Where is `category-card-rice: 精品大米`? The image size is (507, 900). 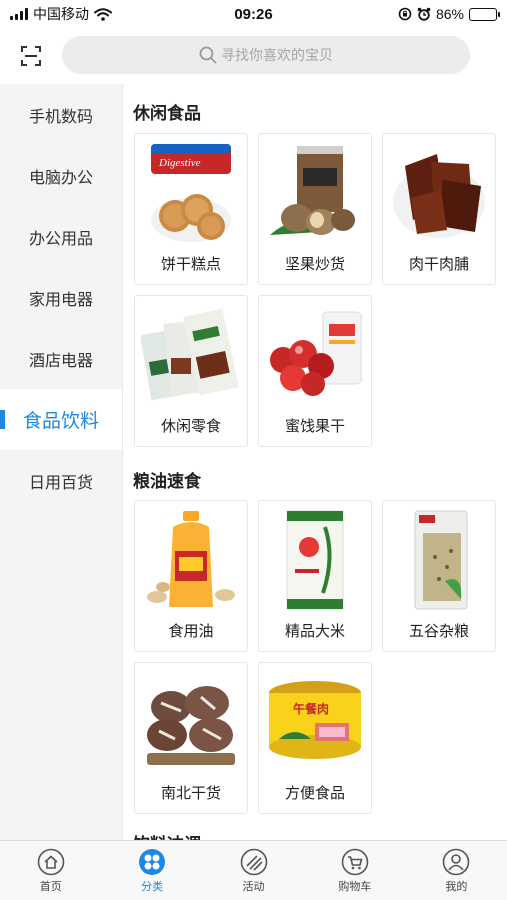 category-card-rice: 精品大米 is located at coordinates (315, 576).